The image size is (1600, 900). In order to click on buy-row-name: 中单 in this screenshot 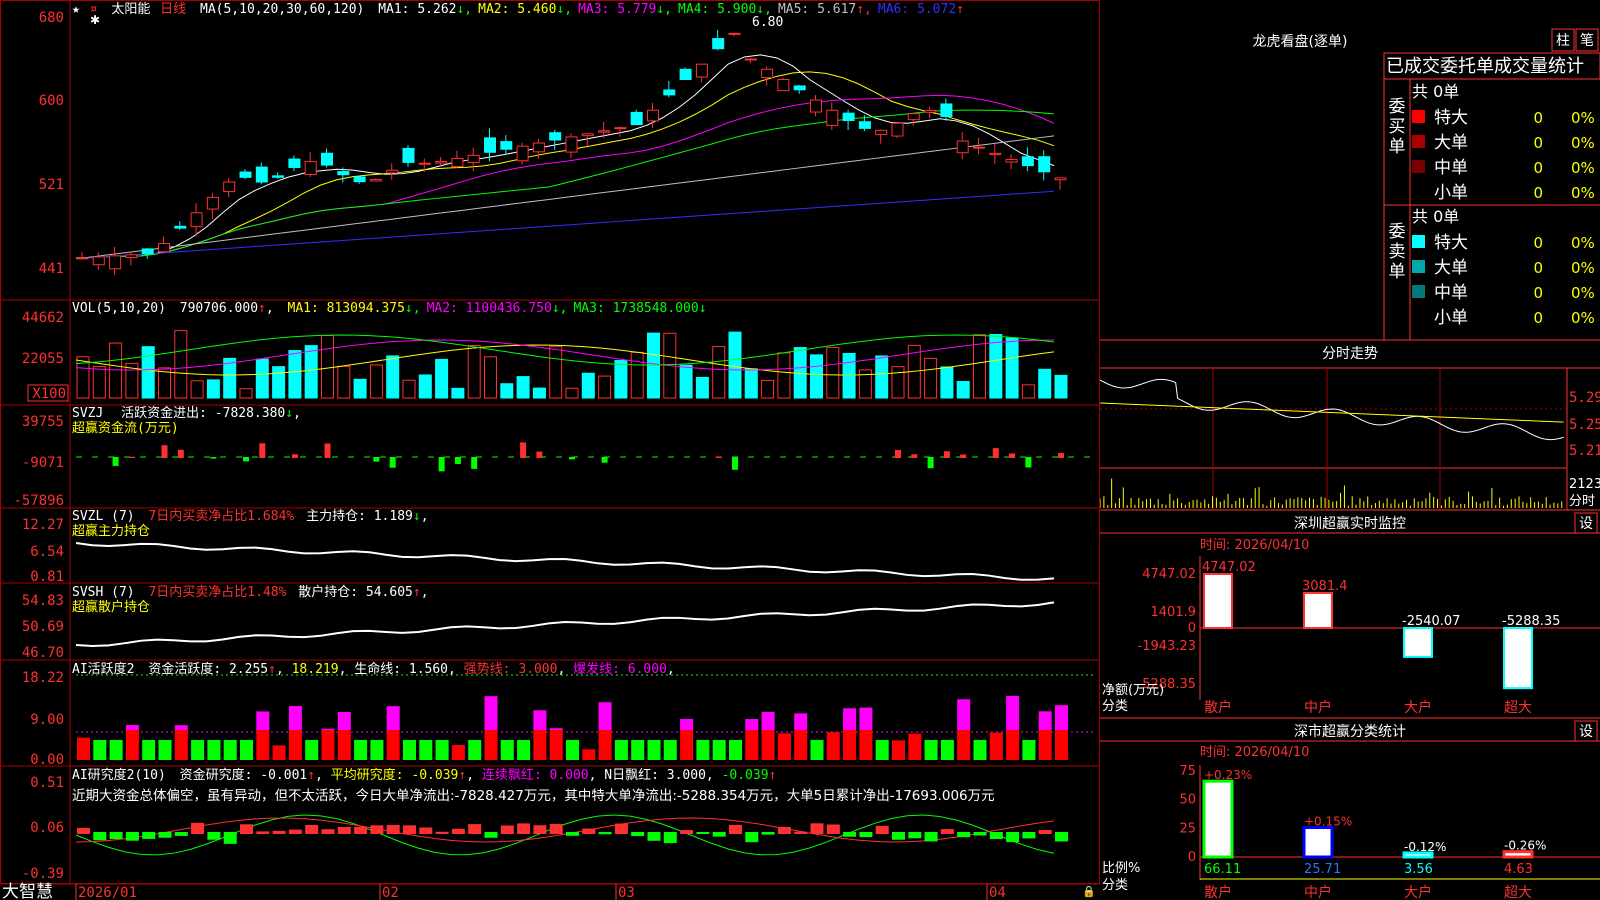, I will do `click(1451, 168)`.